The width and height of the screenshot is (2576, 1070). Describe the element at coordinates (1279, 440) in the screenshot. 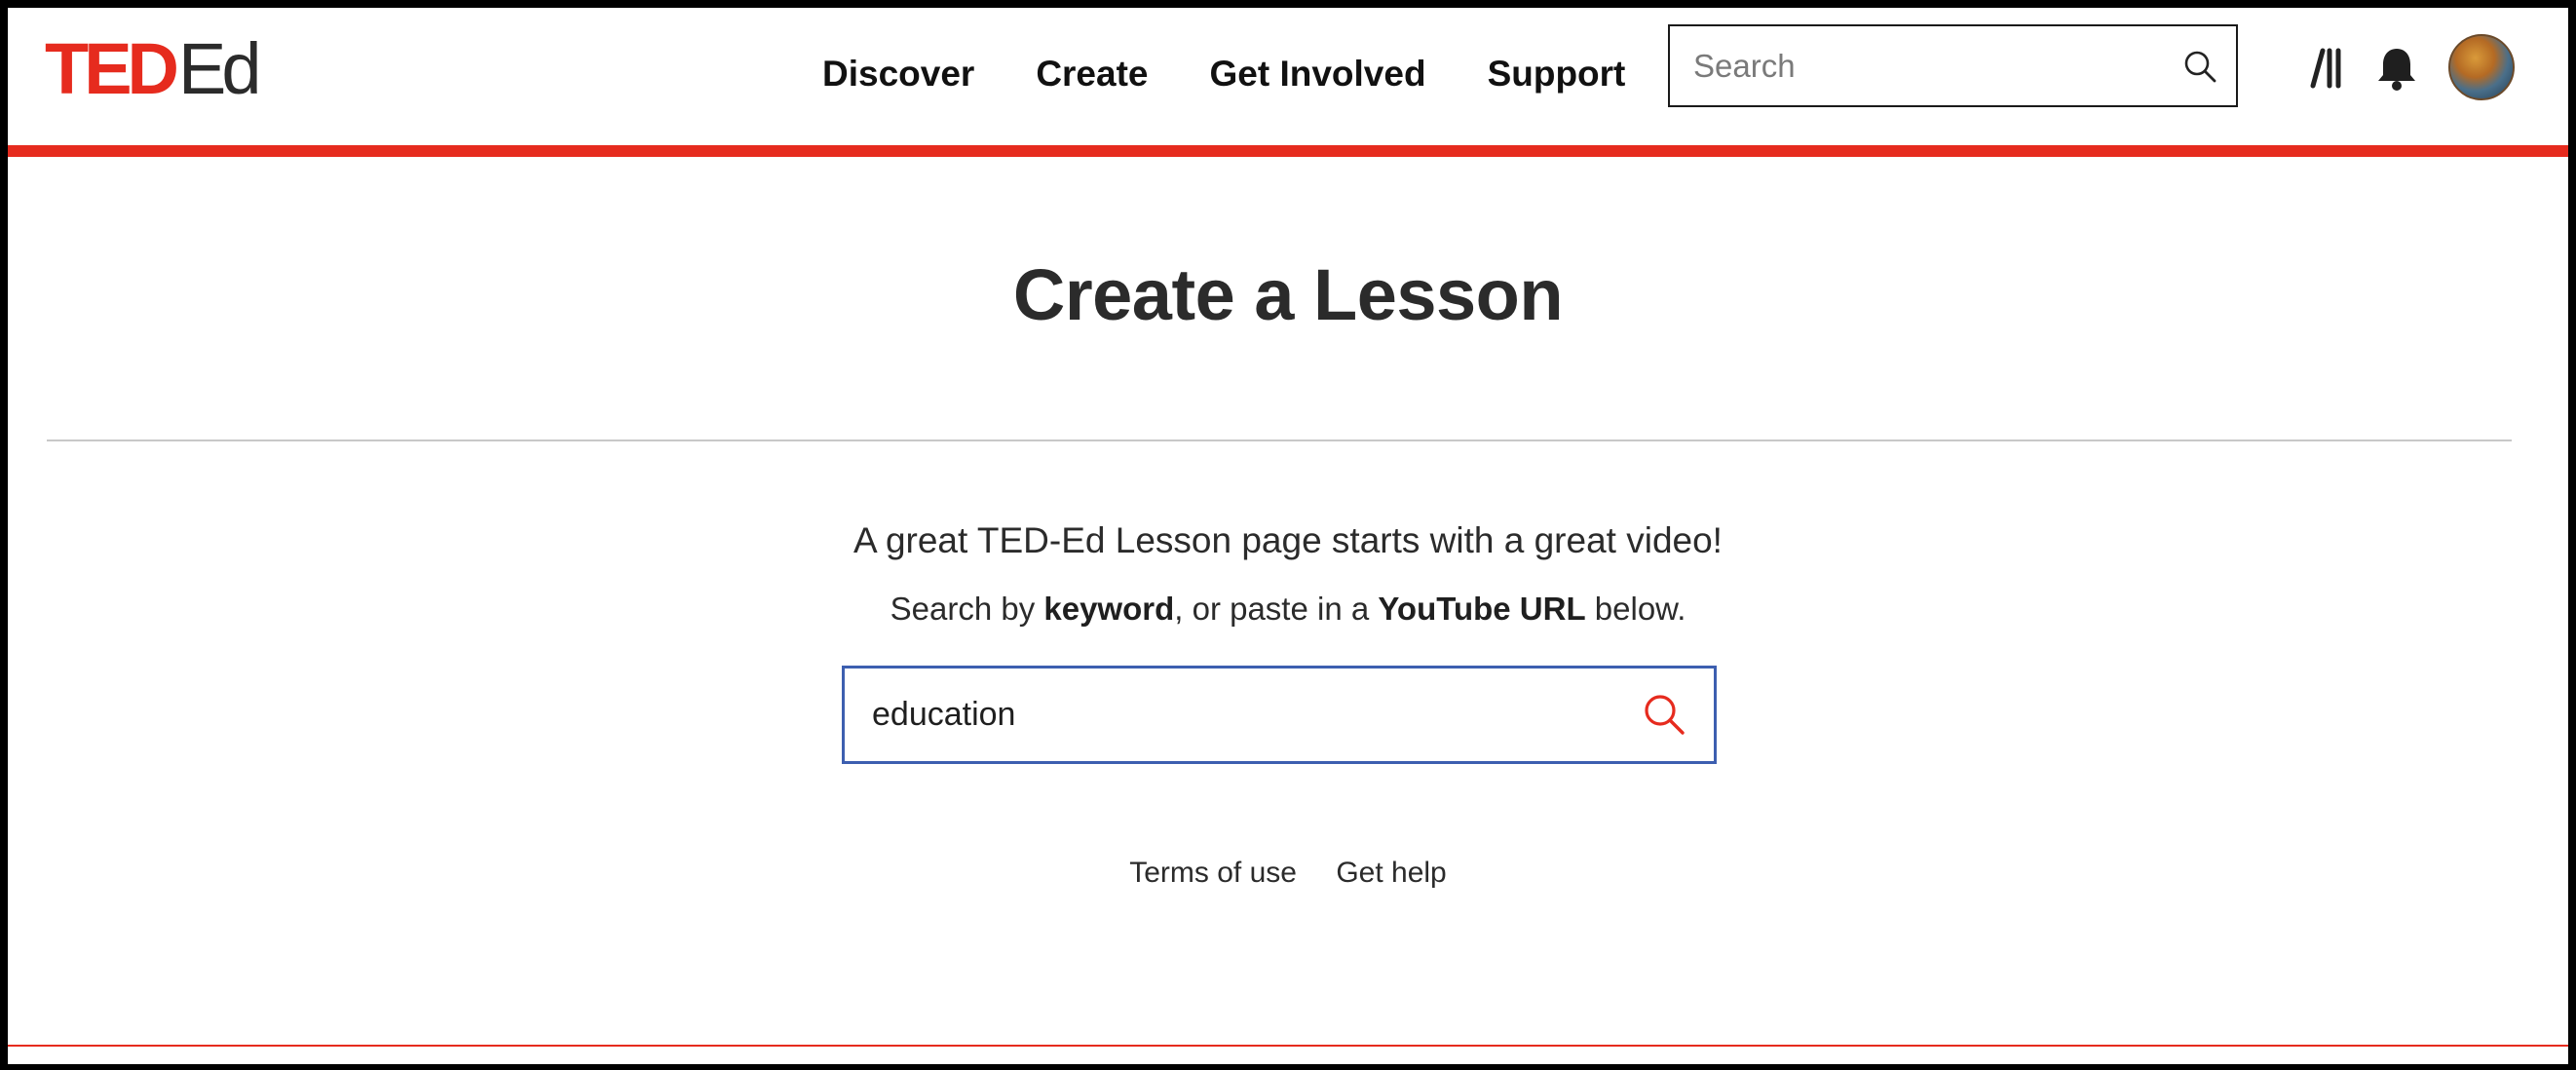

I see `divider` at that location.